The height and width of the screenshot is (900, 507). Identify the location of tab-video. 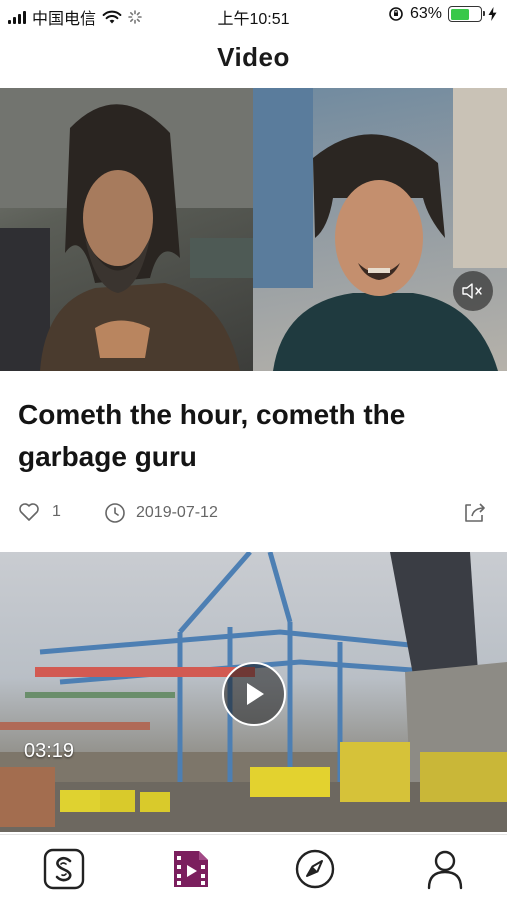
(191, 869).